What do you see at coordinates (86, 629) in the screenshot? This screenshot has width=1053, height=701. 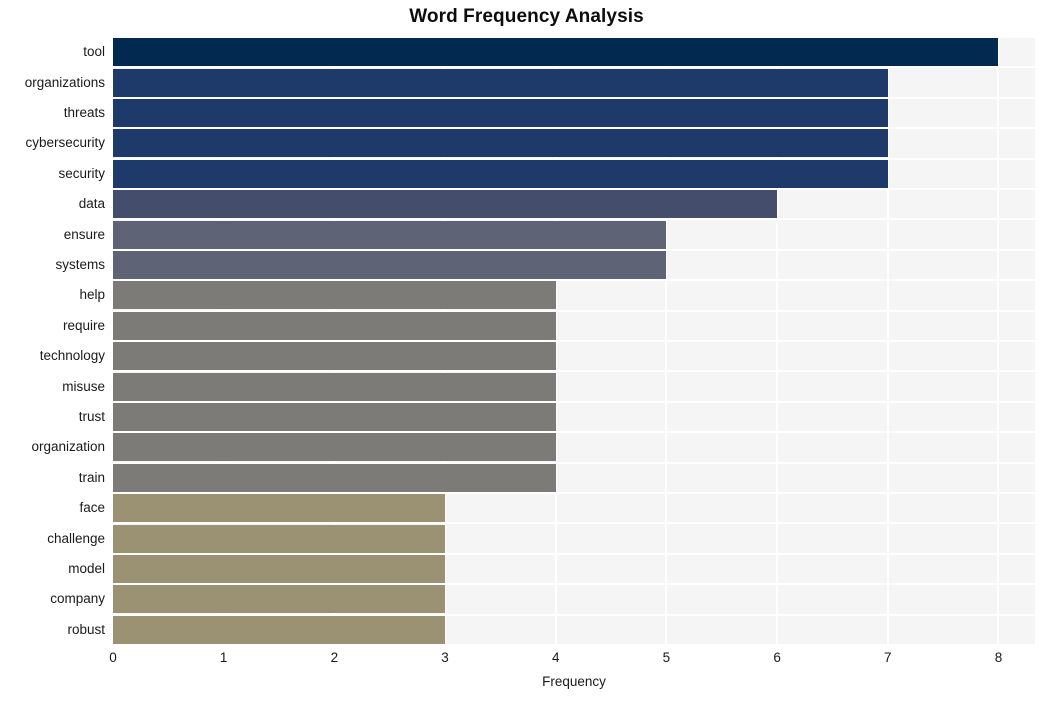 I see `y-tick-label: robust` at bounding box center [86, 629].